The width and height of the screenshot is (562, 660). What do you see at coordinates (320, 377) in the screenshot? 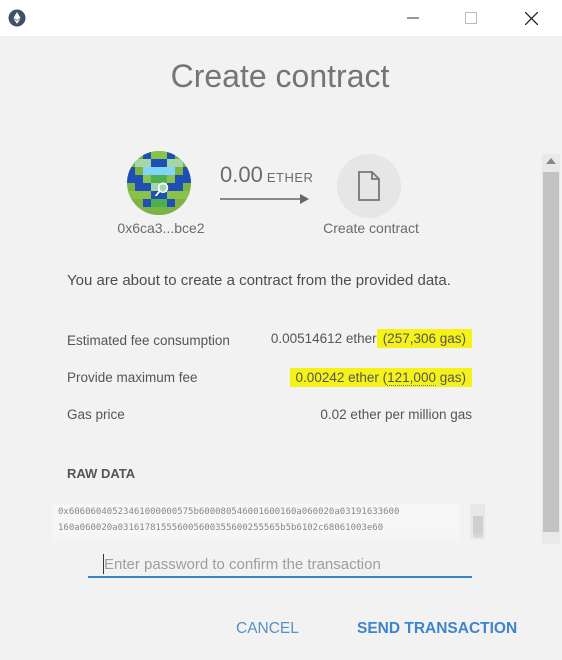
I see `fee-maximum-ether: 0.00242` at bounding box center [320, 377].